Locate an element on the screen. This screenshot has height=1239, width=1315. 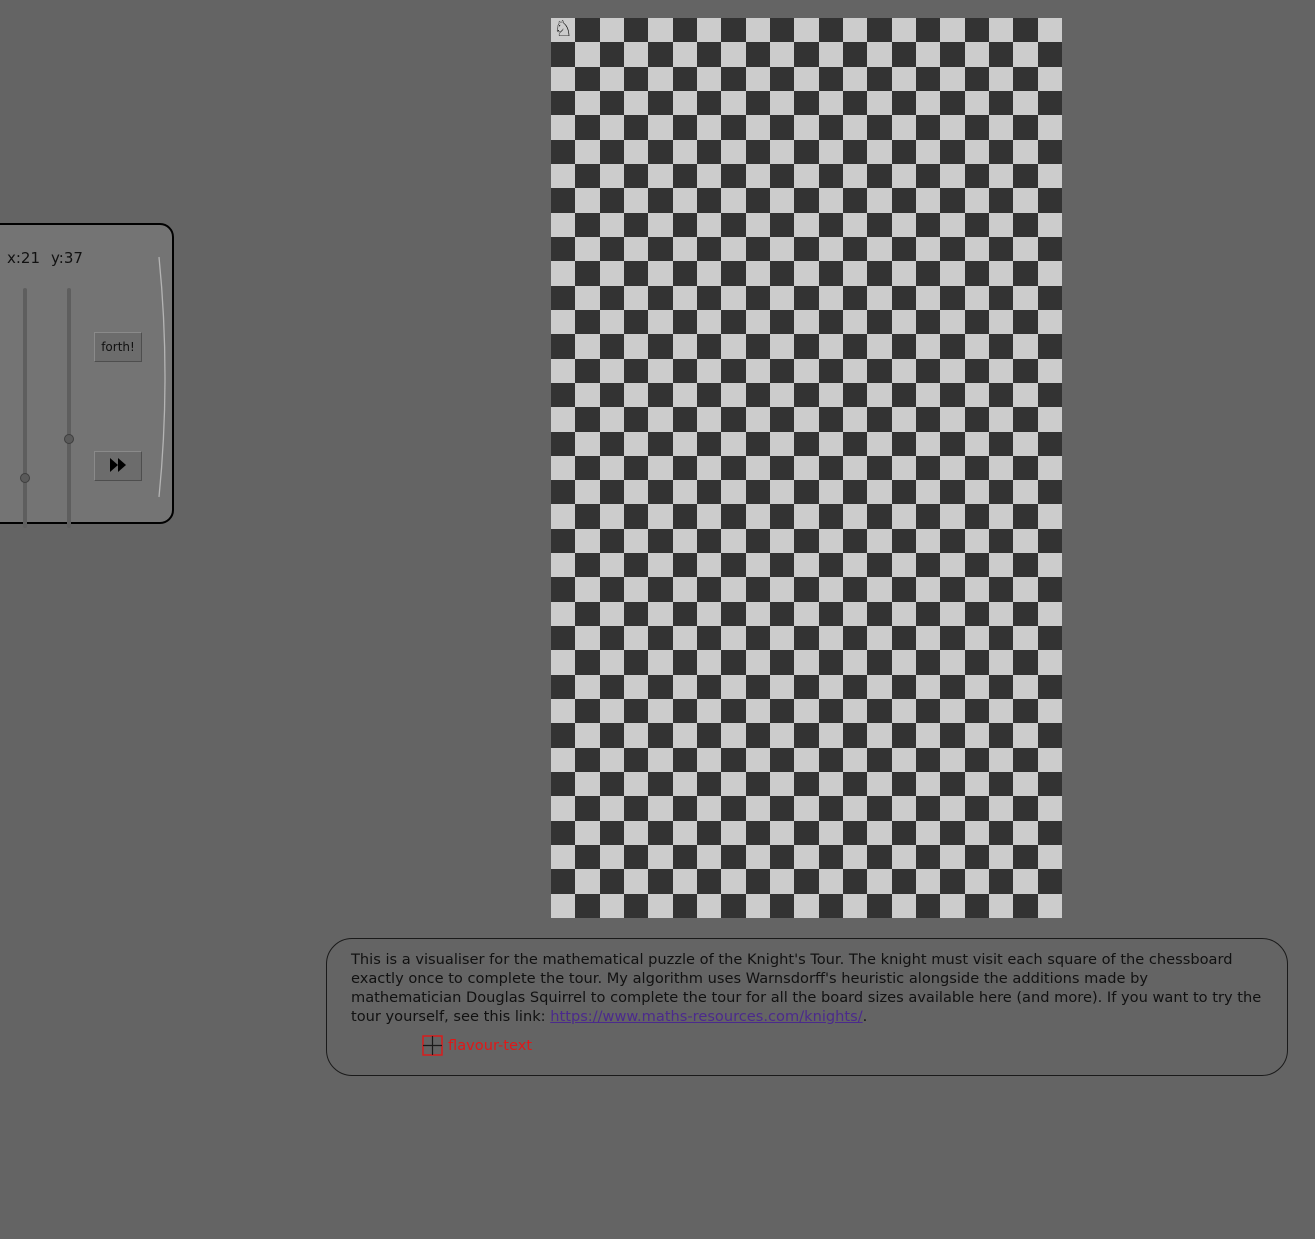
x-size-slider is located at coordinates (25, 408).